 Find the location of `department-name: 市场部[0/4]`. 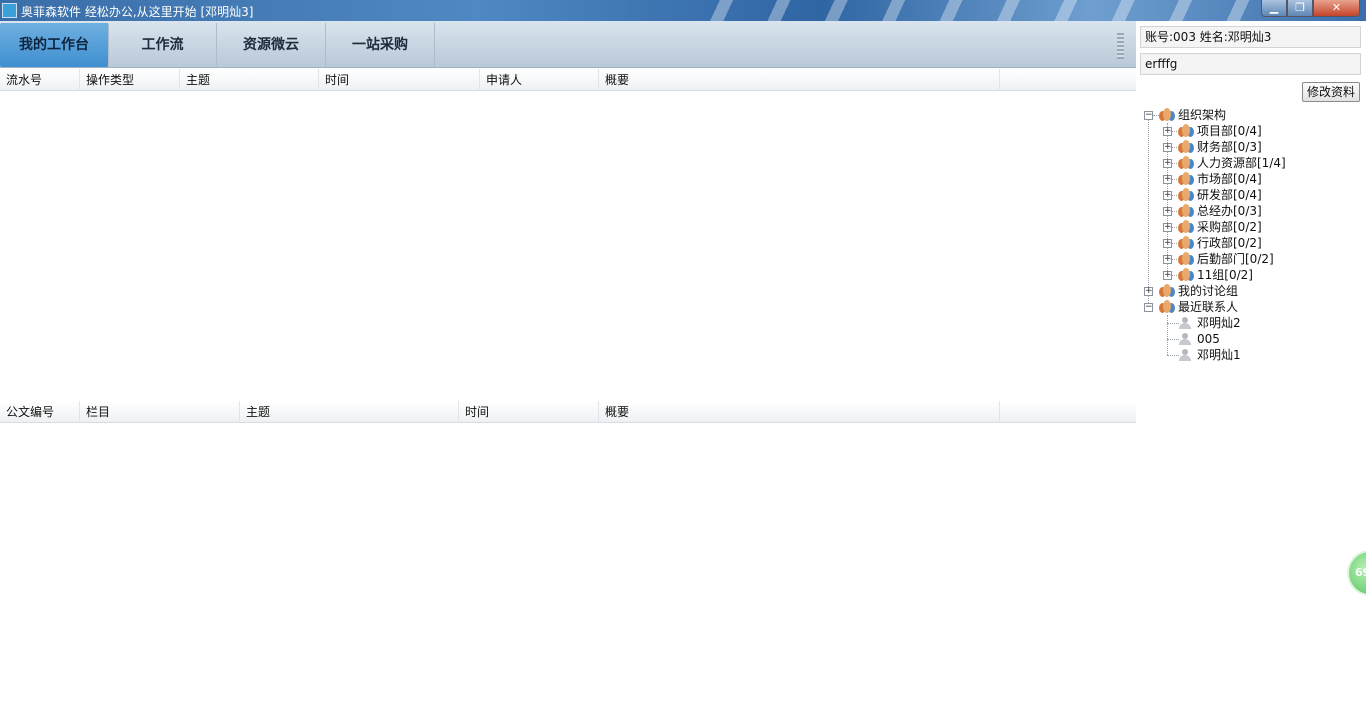

department-name: 市场部[0/4] is located at coordinates (1229, 179).